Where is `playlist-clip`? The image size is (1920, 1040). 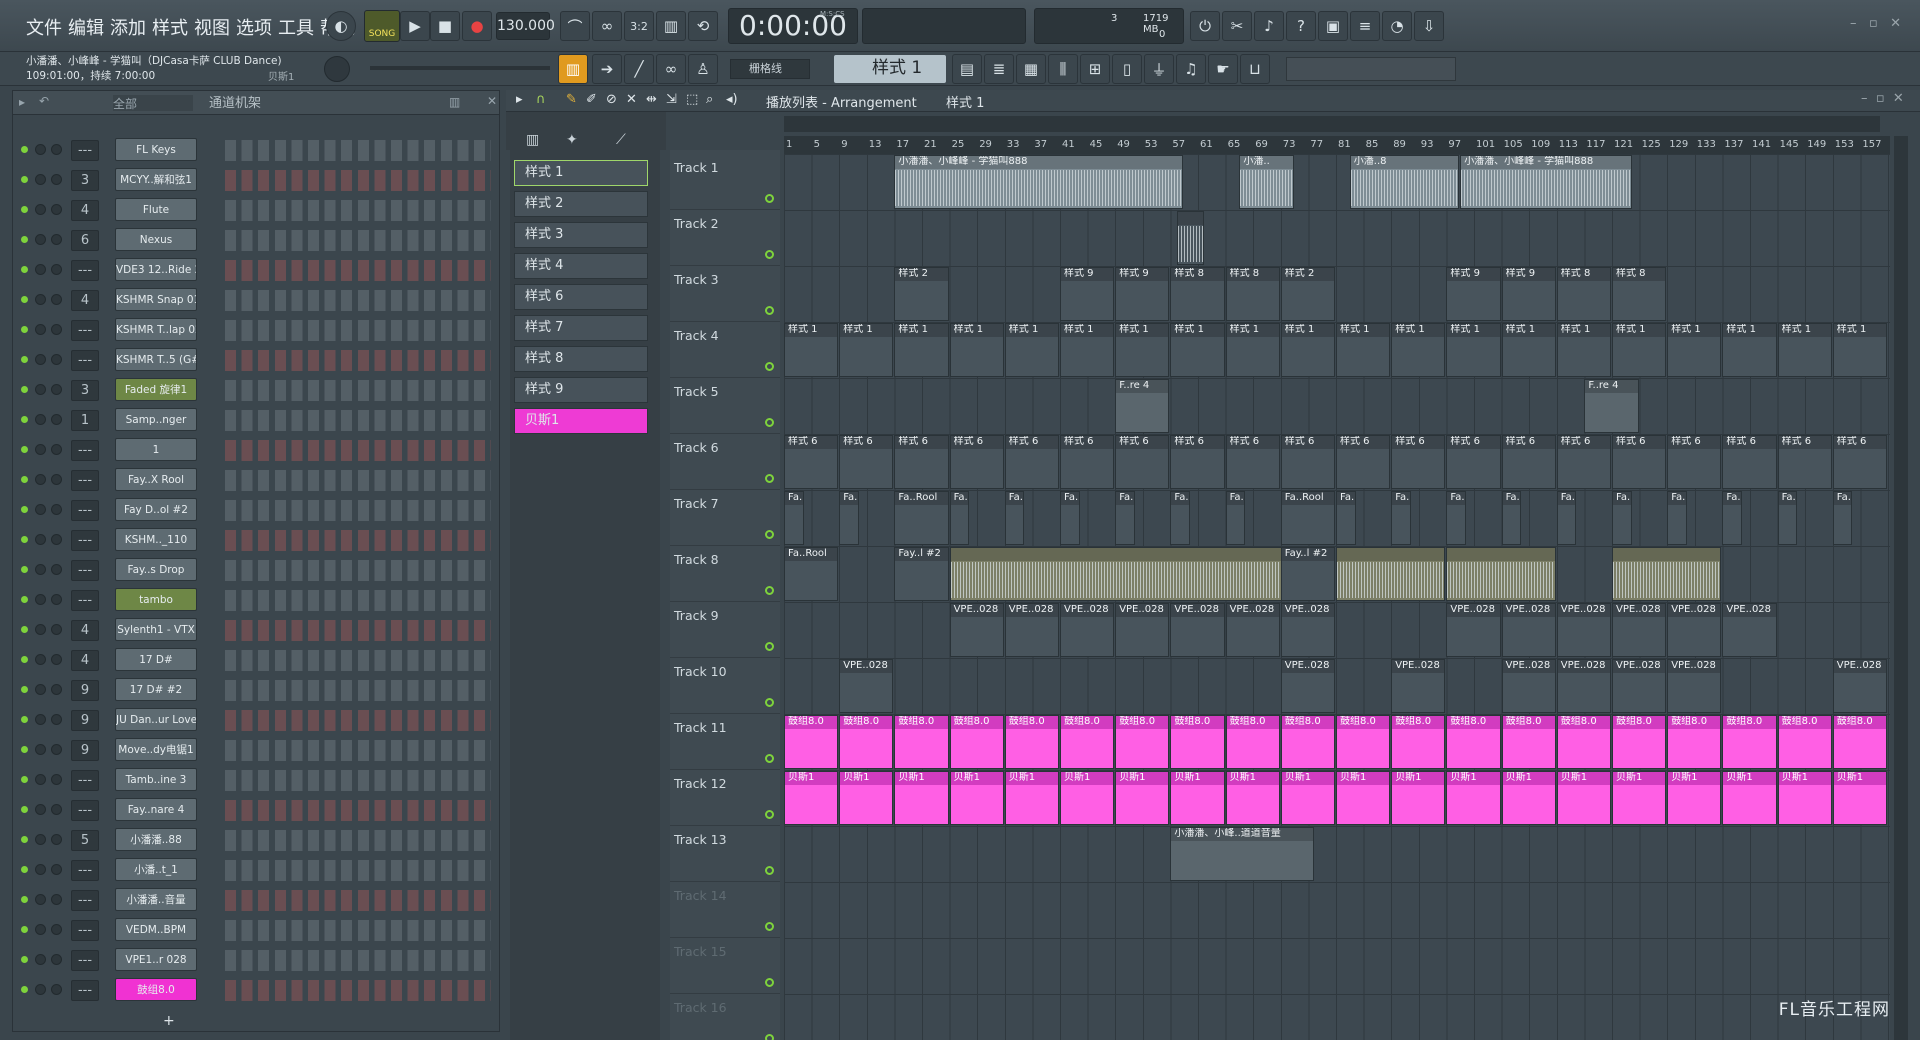 playlist-clip is located at coordinates (1501, 574).